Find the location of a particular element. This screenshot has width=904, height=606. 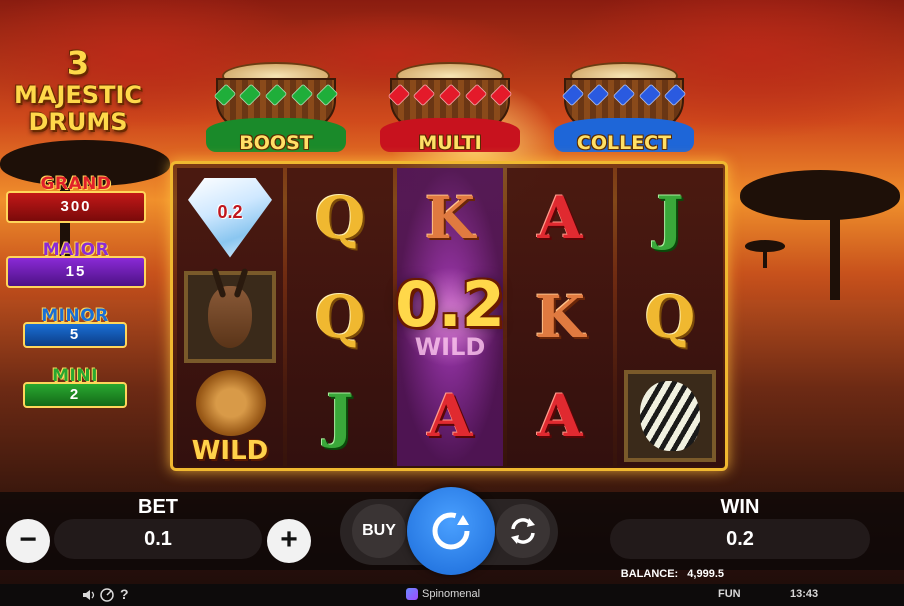

bet-decrease-button: − is located at coordinates (28, 541).